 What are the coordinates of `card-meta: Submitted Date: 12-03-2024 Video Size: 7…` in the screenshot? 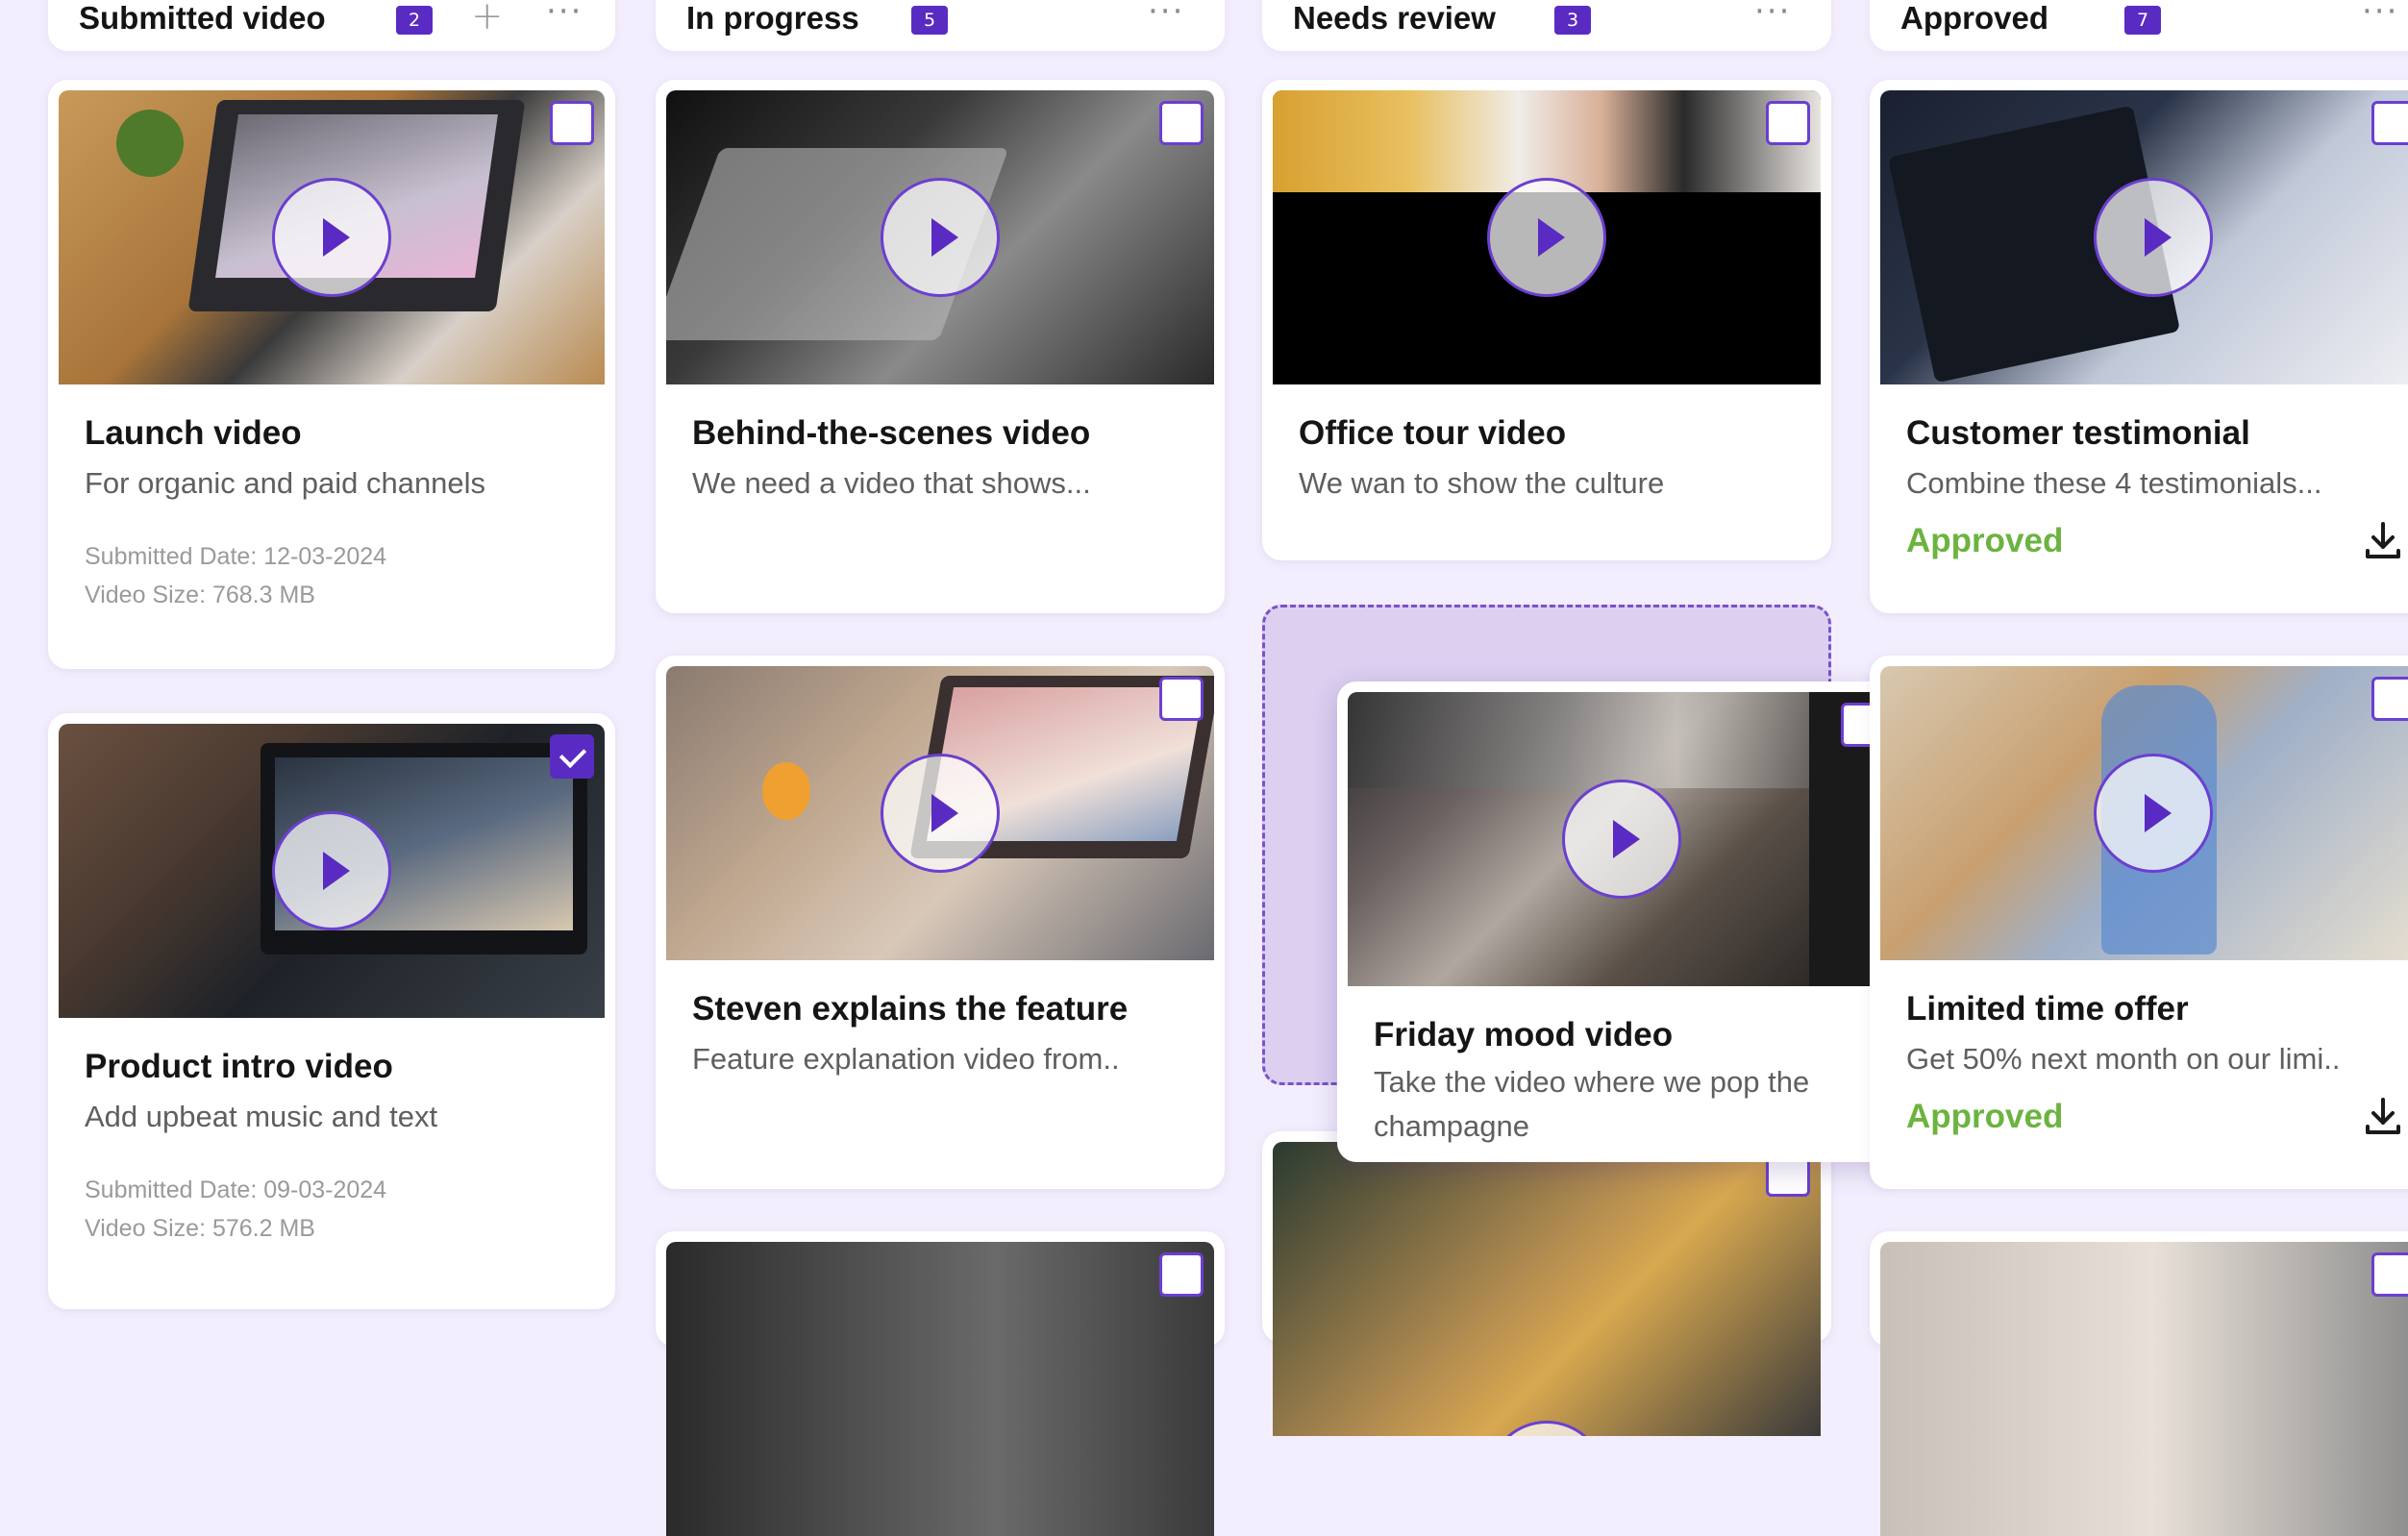 It's located at (235, 575).